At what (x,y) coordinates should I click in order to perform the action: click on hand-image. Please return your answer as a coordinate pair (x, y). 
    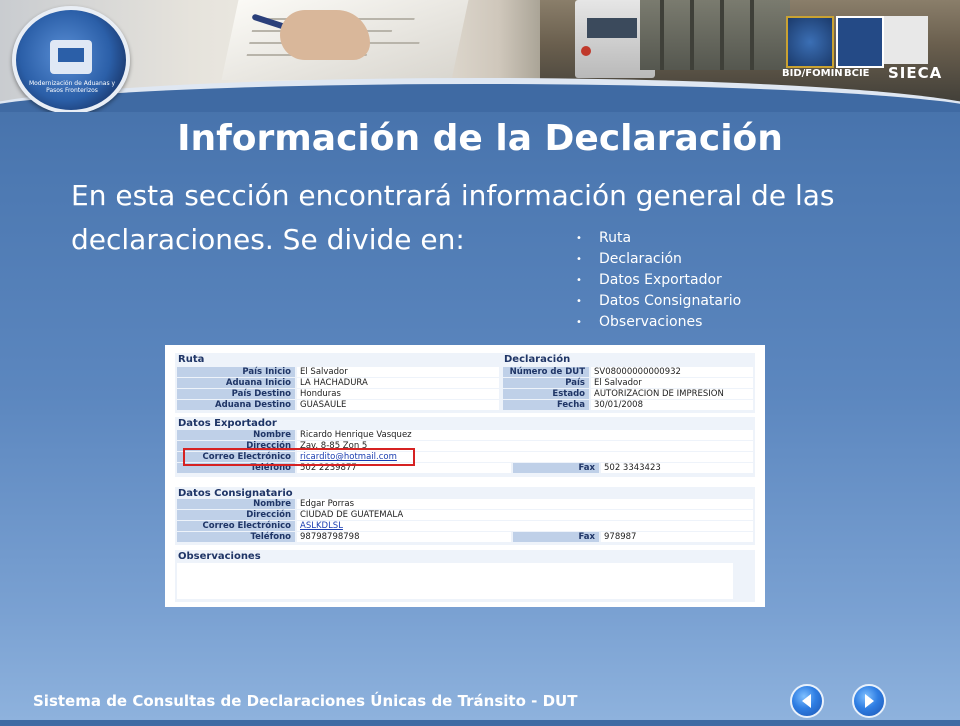
    Looking at the image, I should click on (325, 35).